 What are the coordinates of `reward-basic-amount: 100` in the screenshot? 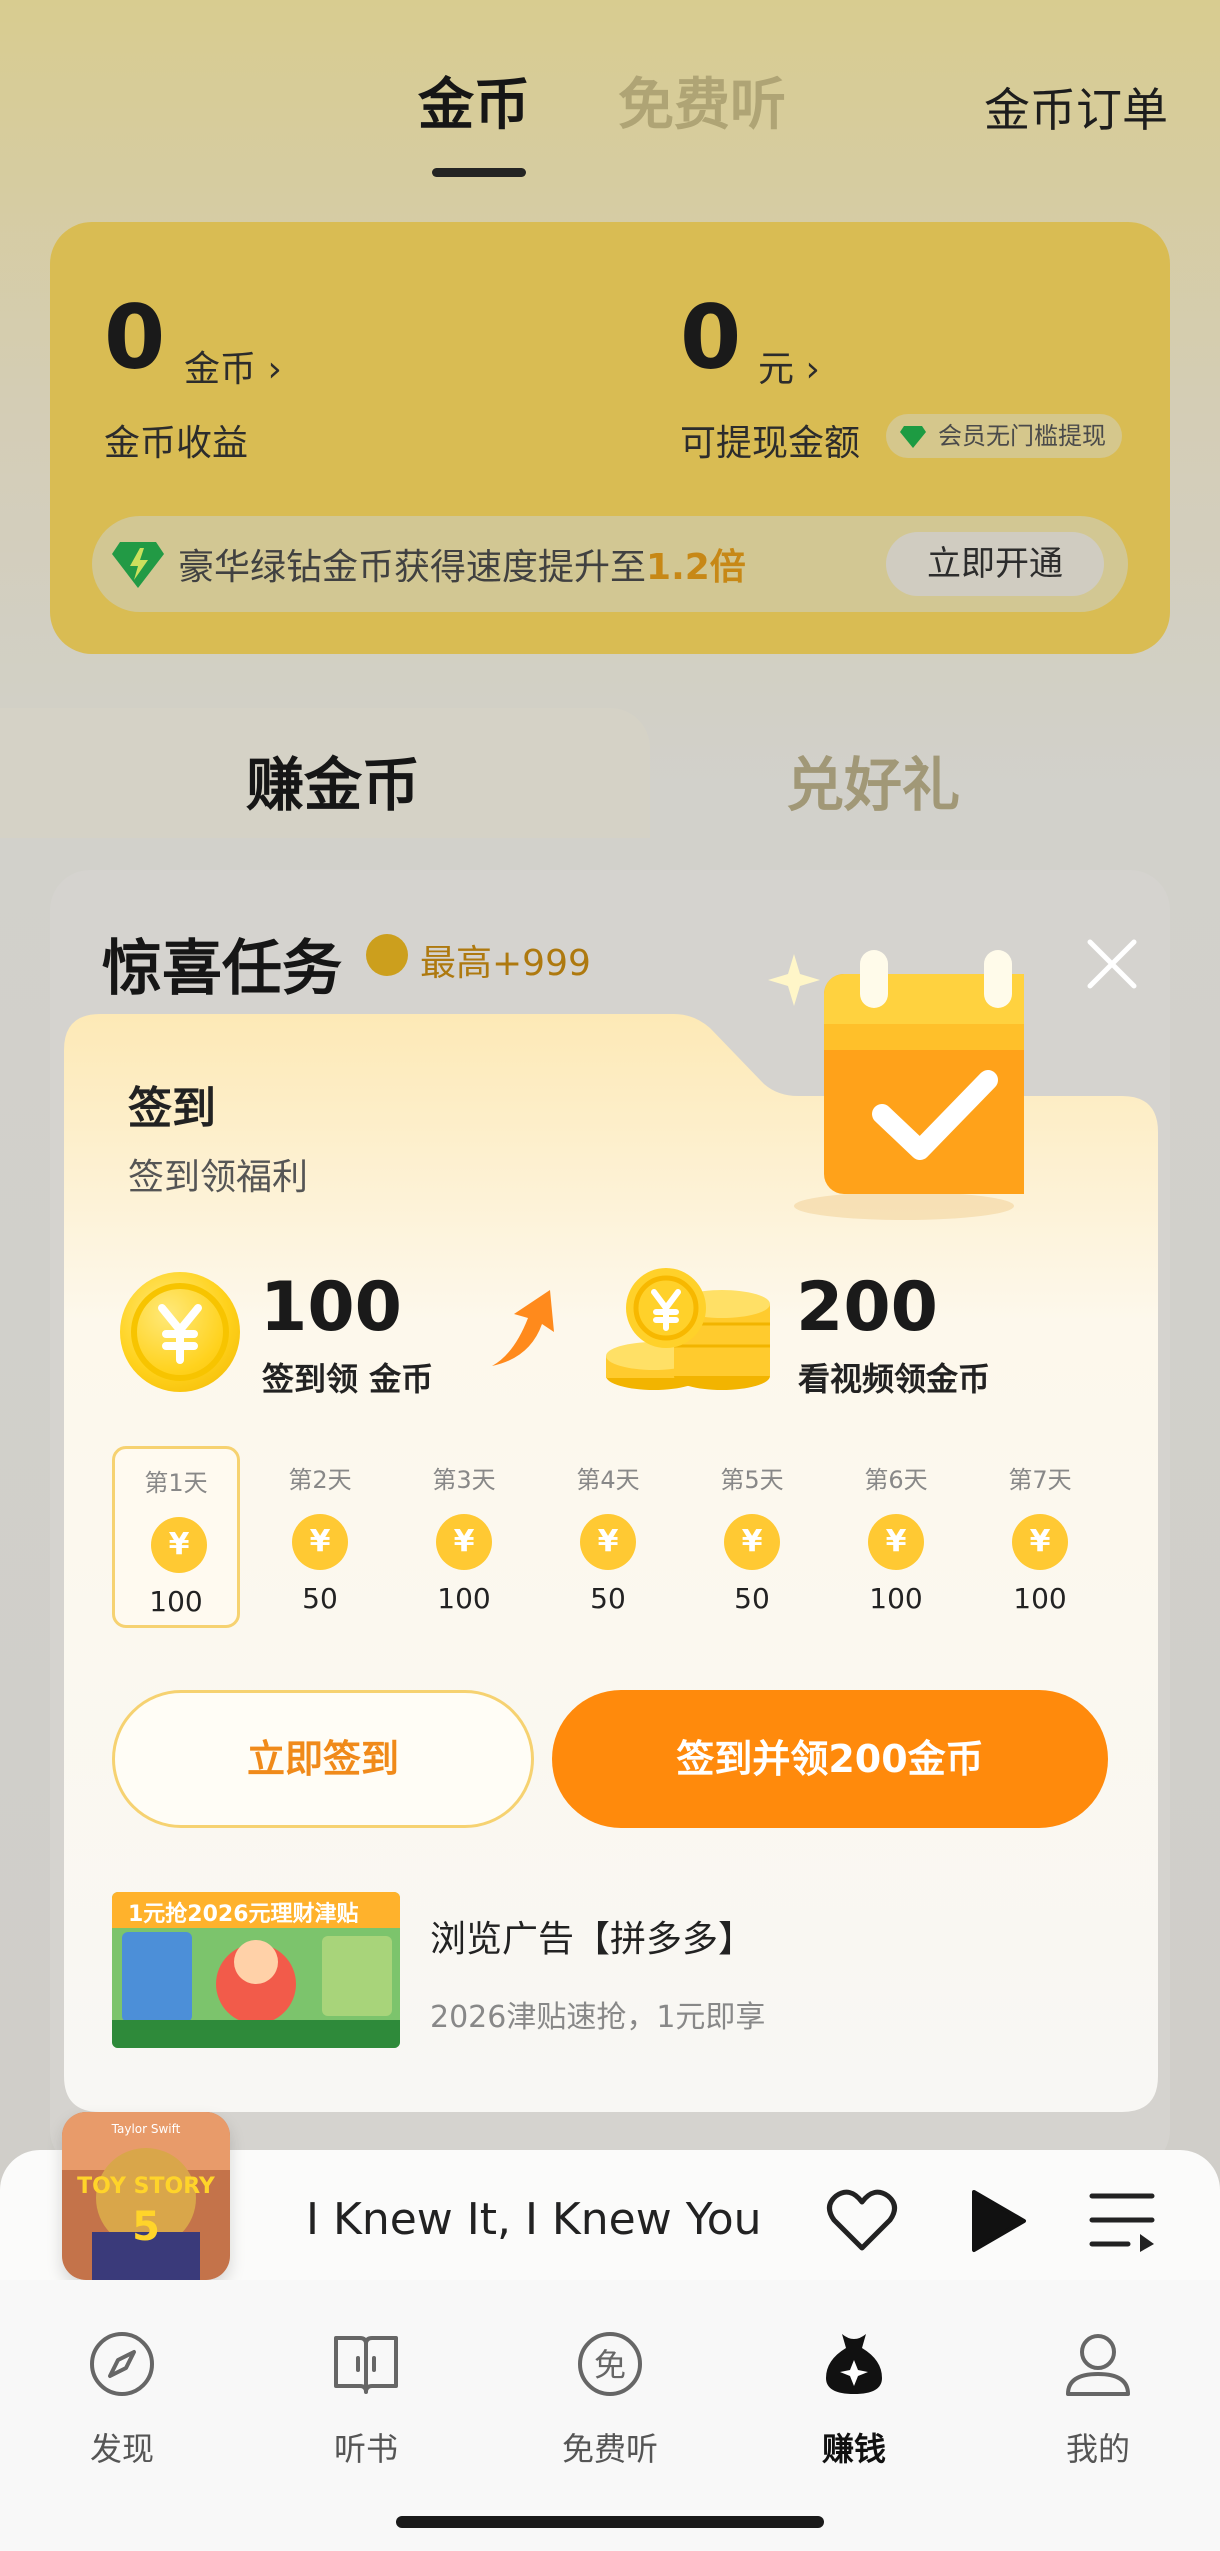 It's located at (331, 1307).